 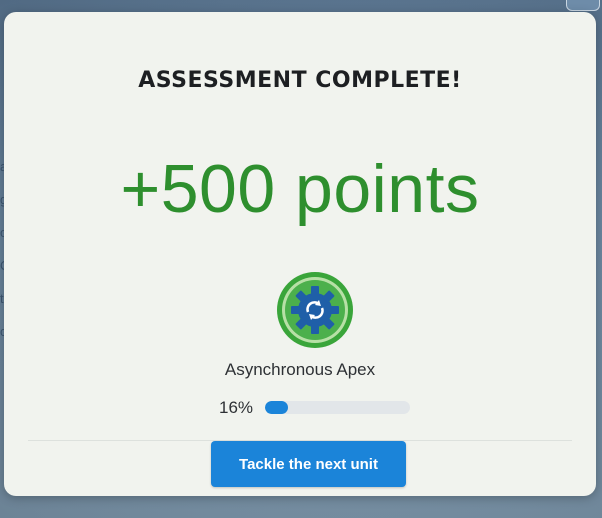 I want to click on points-earned: +500 points, so click(x=300, y=189).